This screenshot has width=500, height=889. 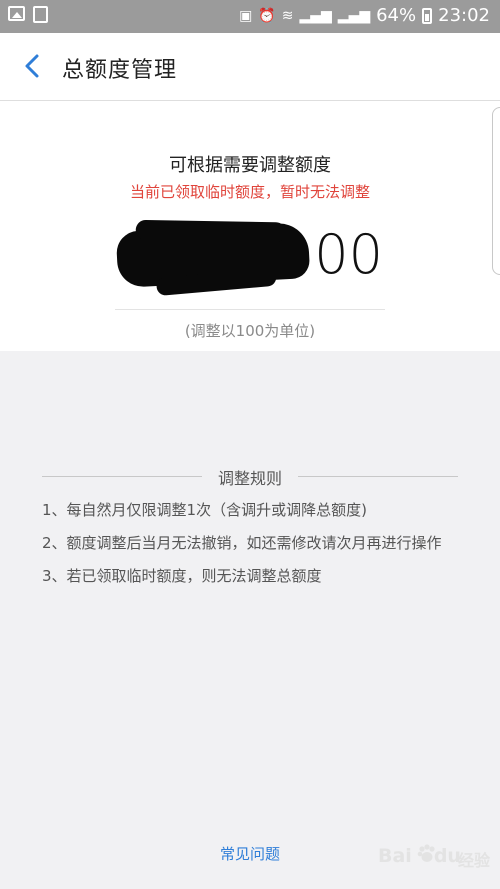 I want to click on amount-value: 00, so click(x=348, y=254).